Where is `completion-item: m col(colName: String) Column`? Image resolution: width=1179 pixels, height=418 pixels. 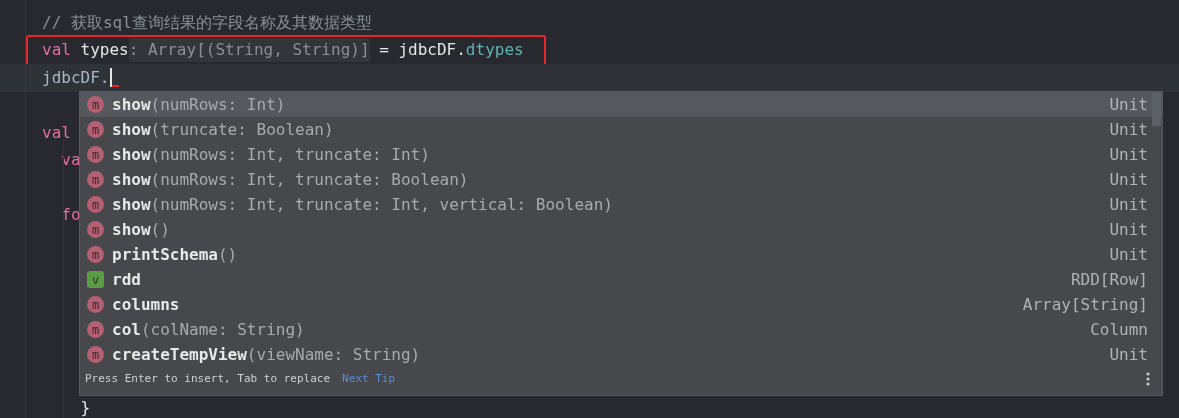 completion-item: m col(colName: String) Column is located at coordinates (621, 329).